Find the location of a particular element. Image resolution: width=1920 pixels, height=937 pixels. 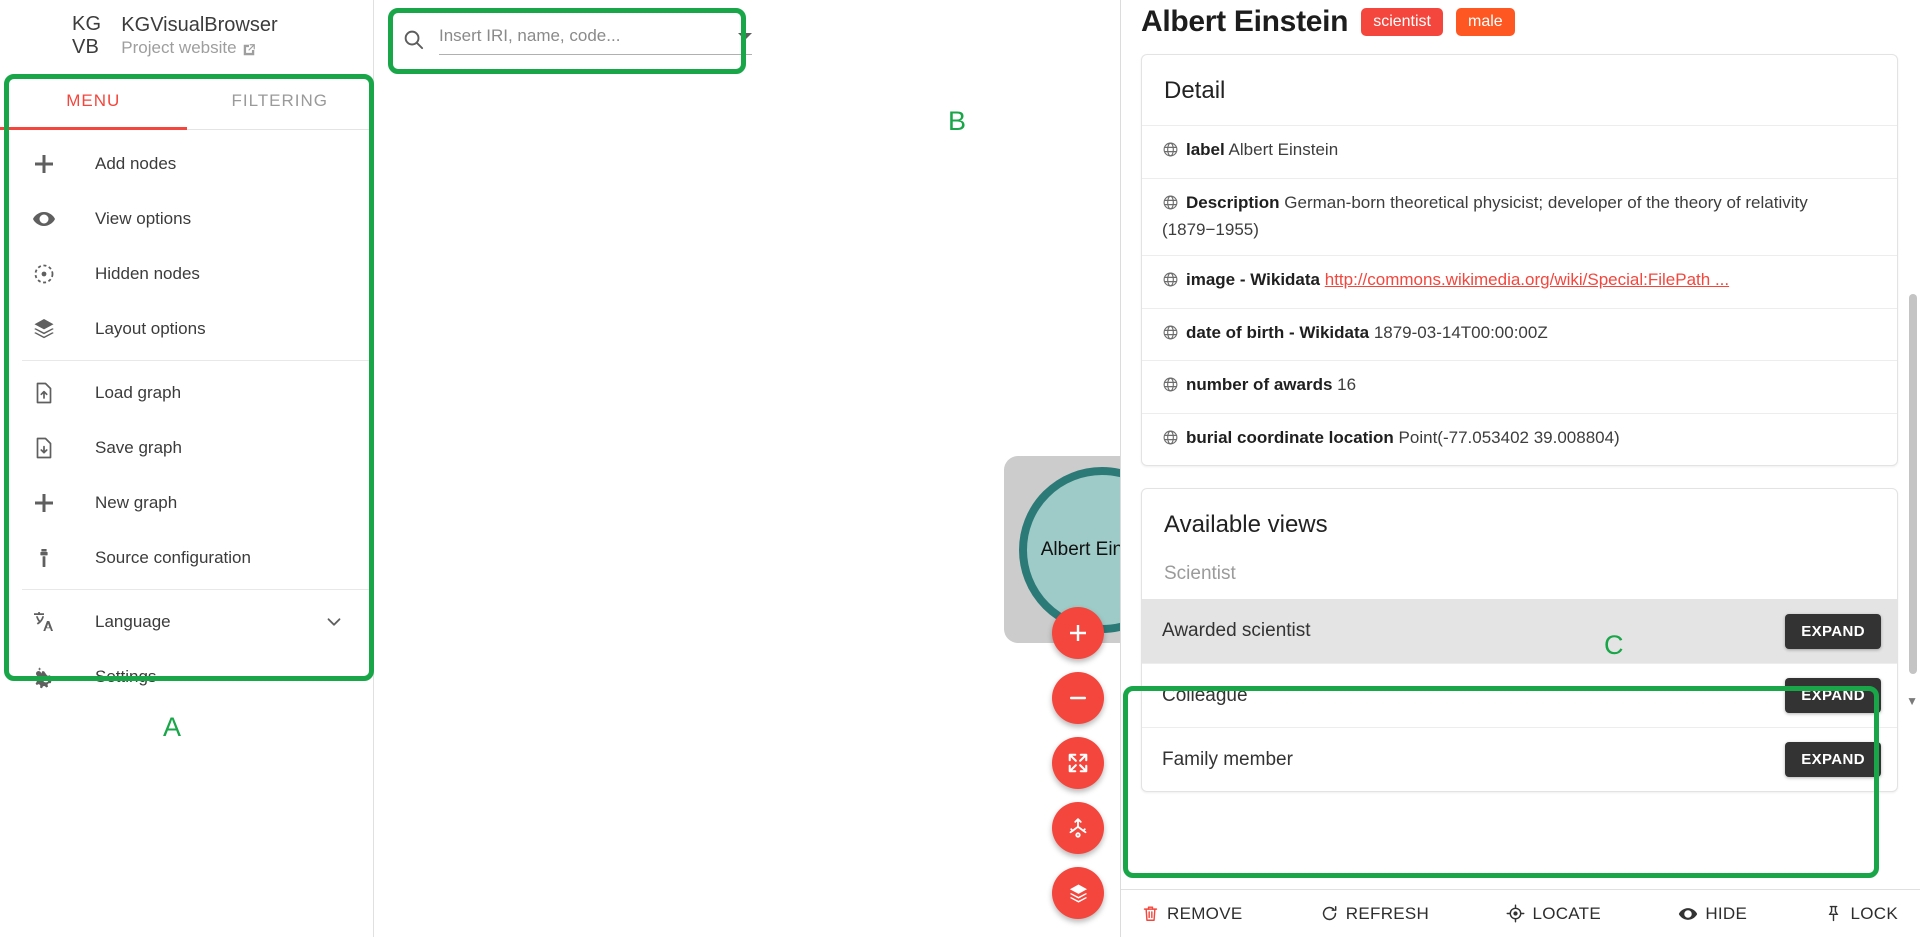

menu-item-label: Source configuration is located at coordinates (173, 557).